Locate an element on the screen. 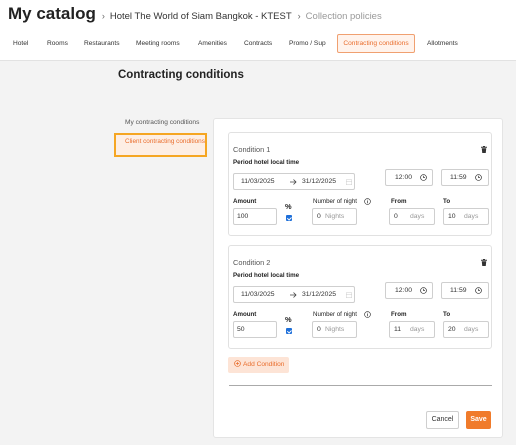  side-item-client-conditions: Client contracting conditions is located at coordinates (160, 145).